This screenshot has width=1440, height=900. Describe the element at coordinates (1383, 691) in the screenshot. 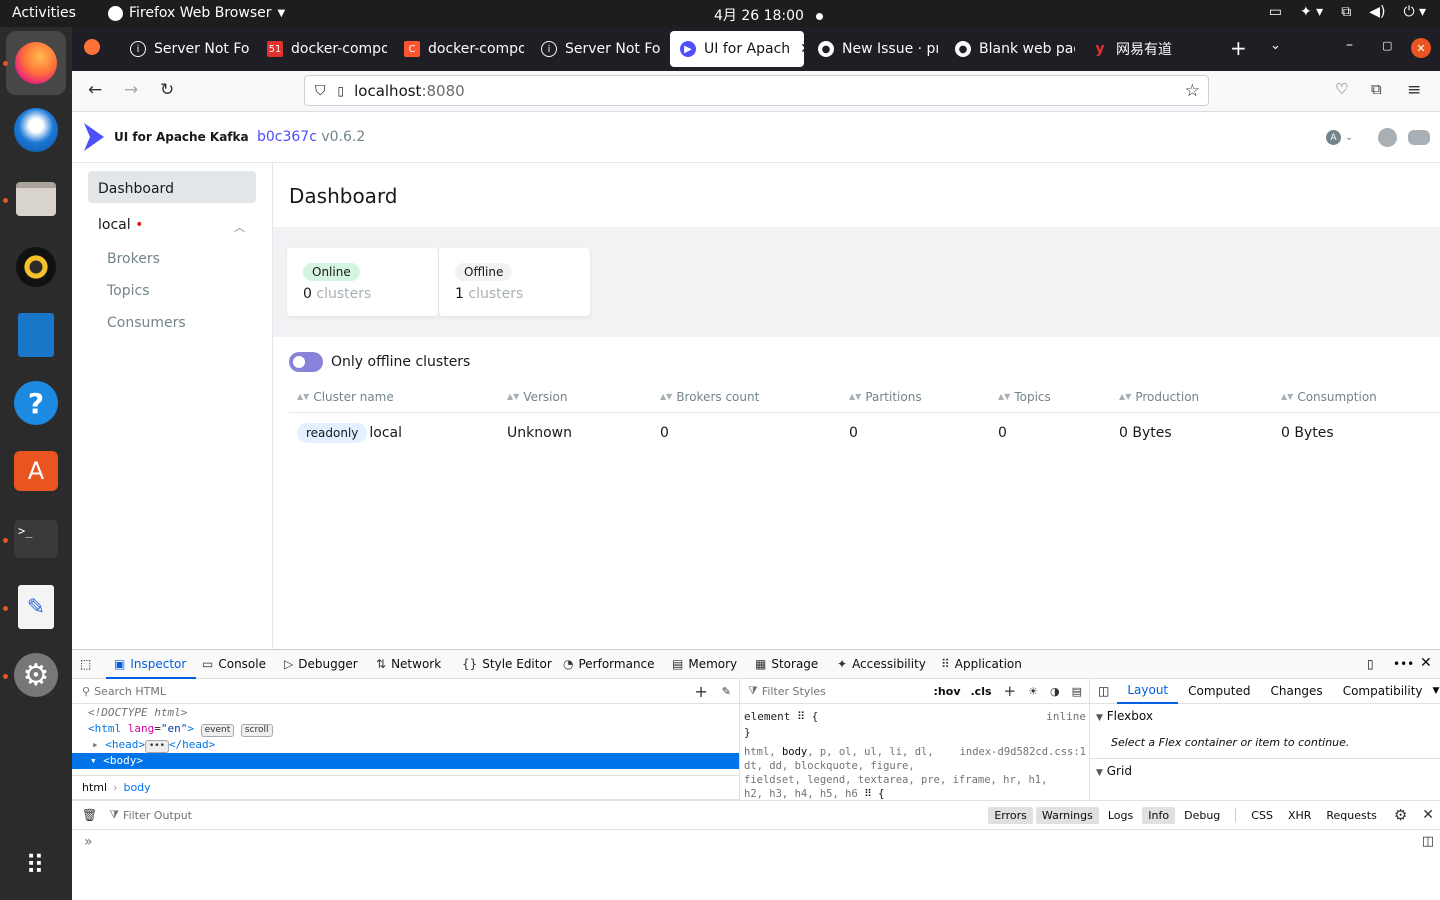

I see `tab-compatibility: Compatibility` at that location.